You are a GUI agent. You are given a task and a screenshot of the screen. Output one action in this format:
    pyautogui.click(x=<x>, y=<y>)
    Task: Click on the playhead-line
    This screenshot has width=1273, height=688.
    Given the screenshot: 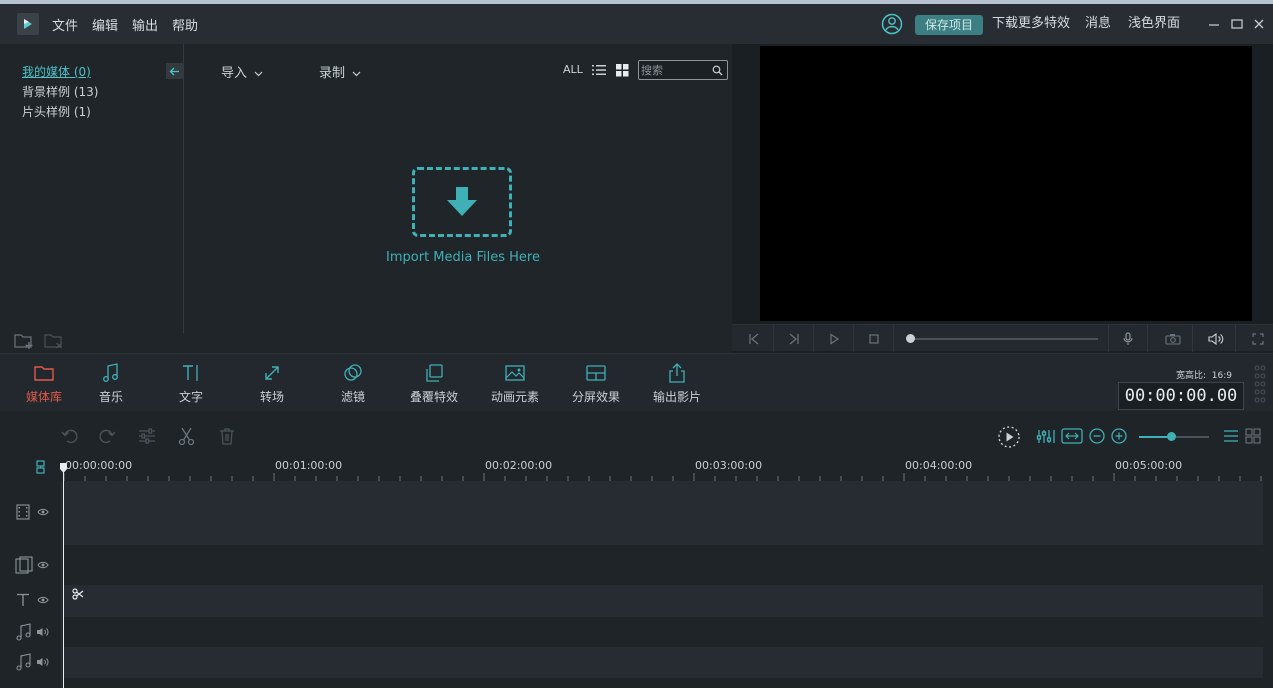 What is the action you would take?
    pyautogui.click(x=63, y=577)
    